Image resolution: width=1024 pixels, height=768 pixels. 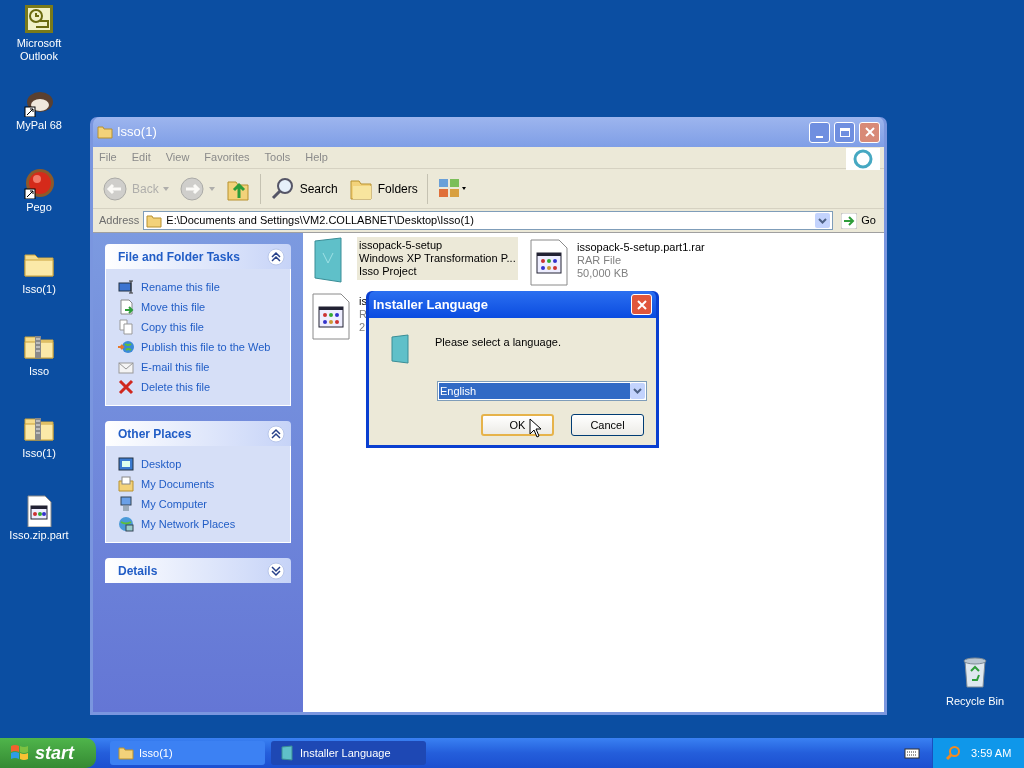 I want to click on minimize-button, so click(x=819, y=132).